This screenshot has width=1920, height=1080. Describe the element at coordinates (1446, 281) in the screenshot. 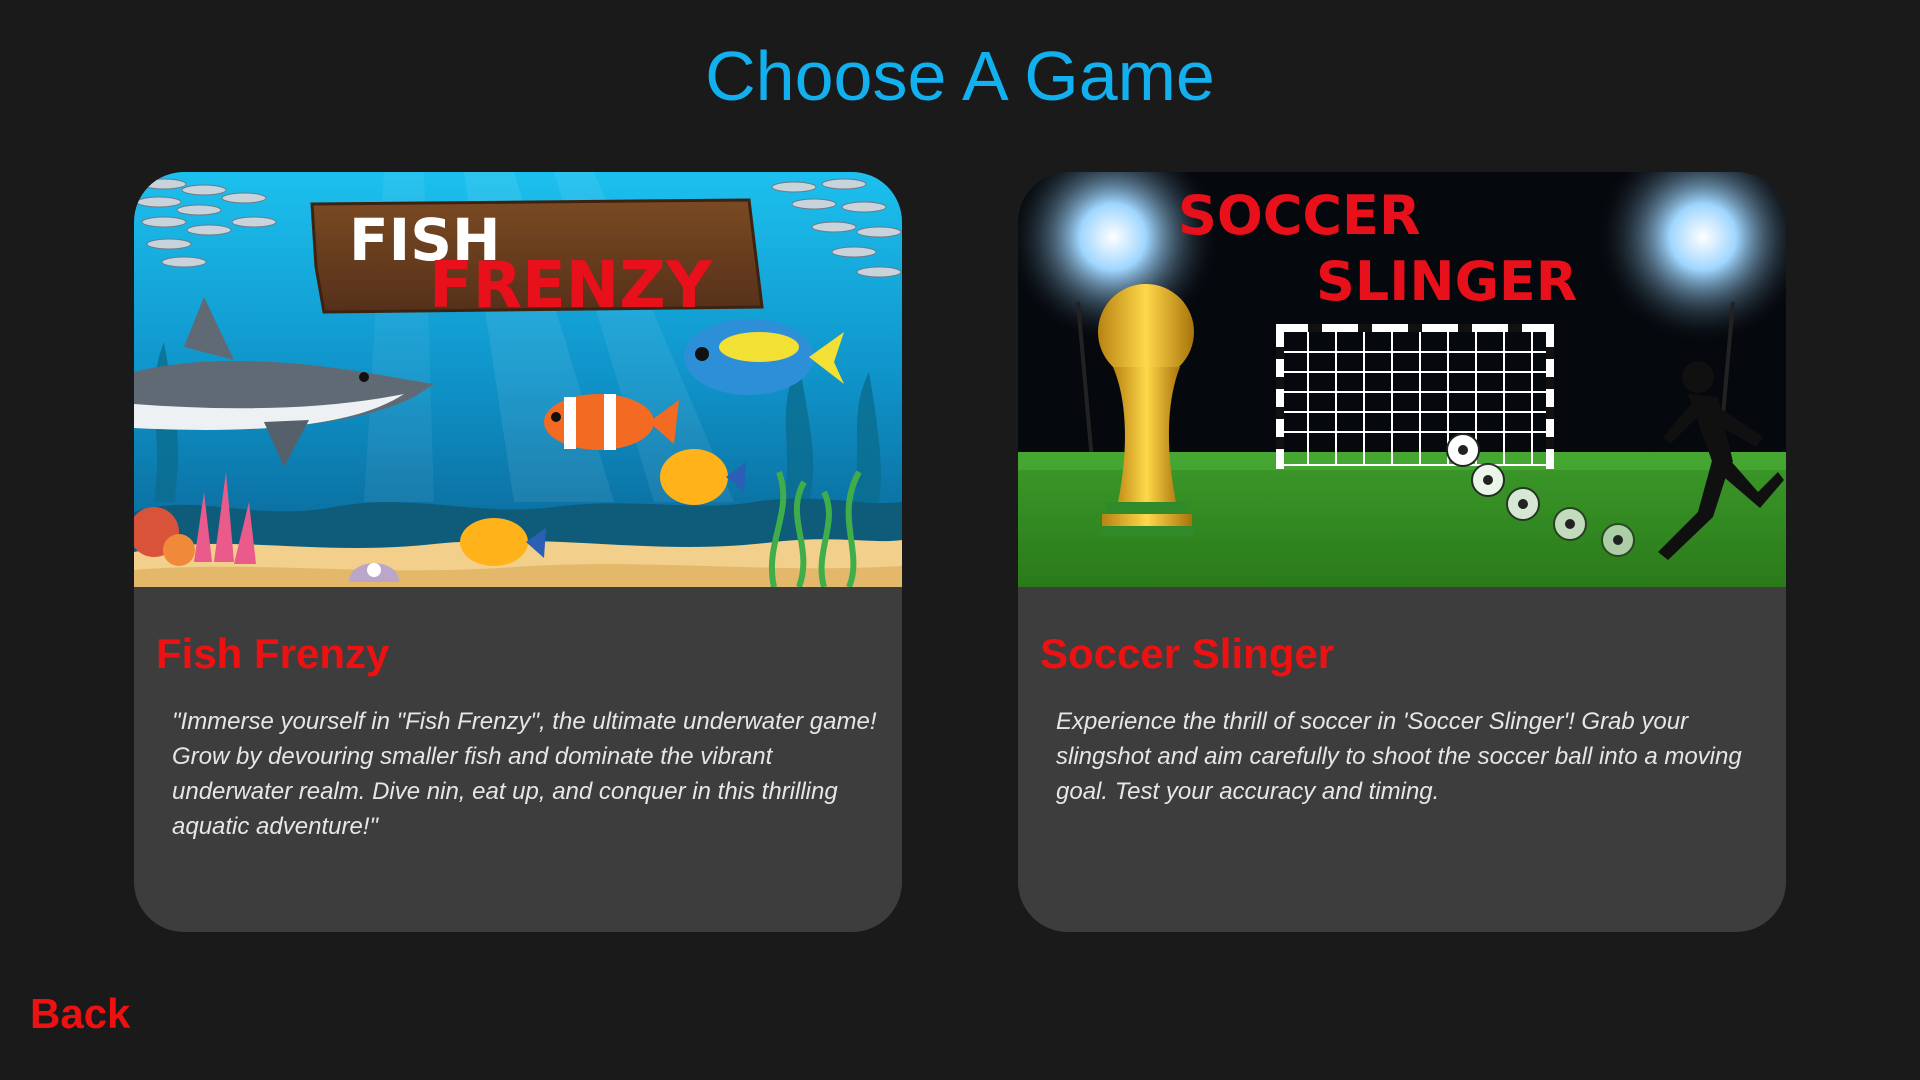

I see `soccer-banner-line2: SLINGER` at that location.